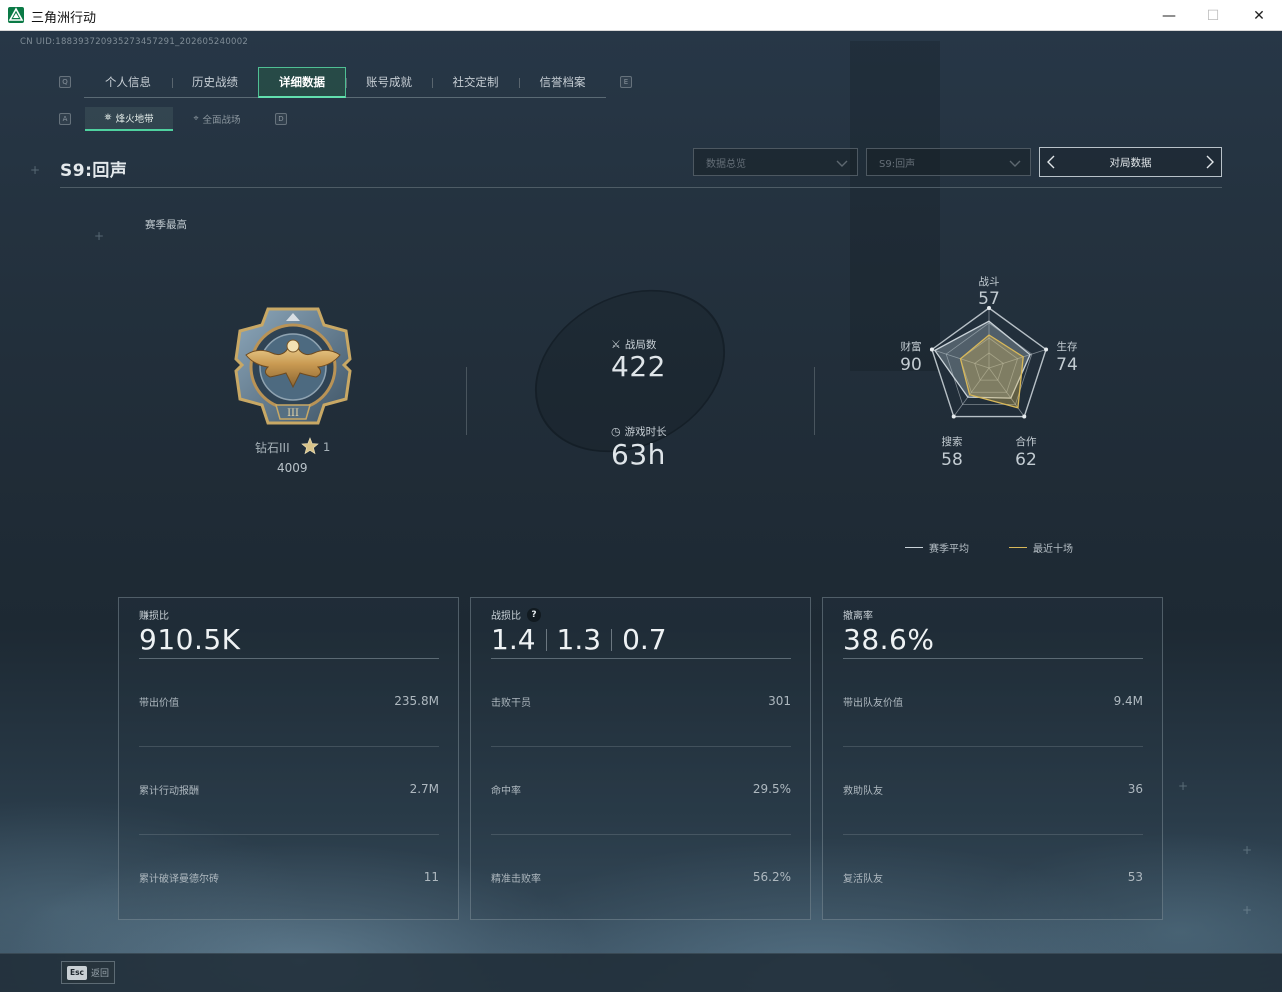 Image resolution: width=1282 pixels, height=992 pixels. Describe the element at coordinates (190, 639) in the screenshot. I see `profit-ratio-value: 910.5K` at that location.